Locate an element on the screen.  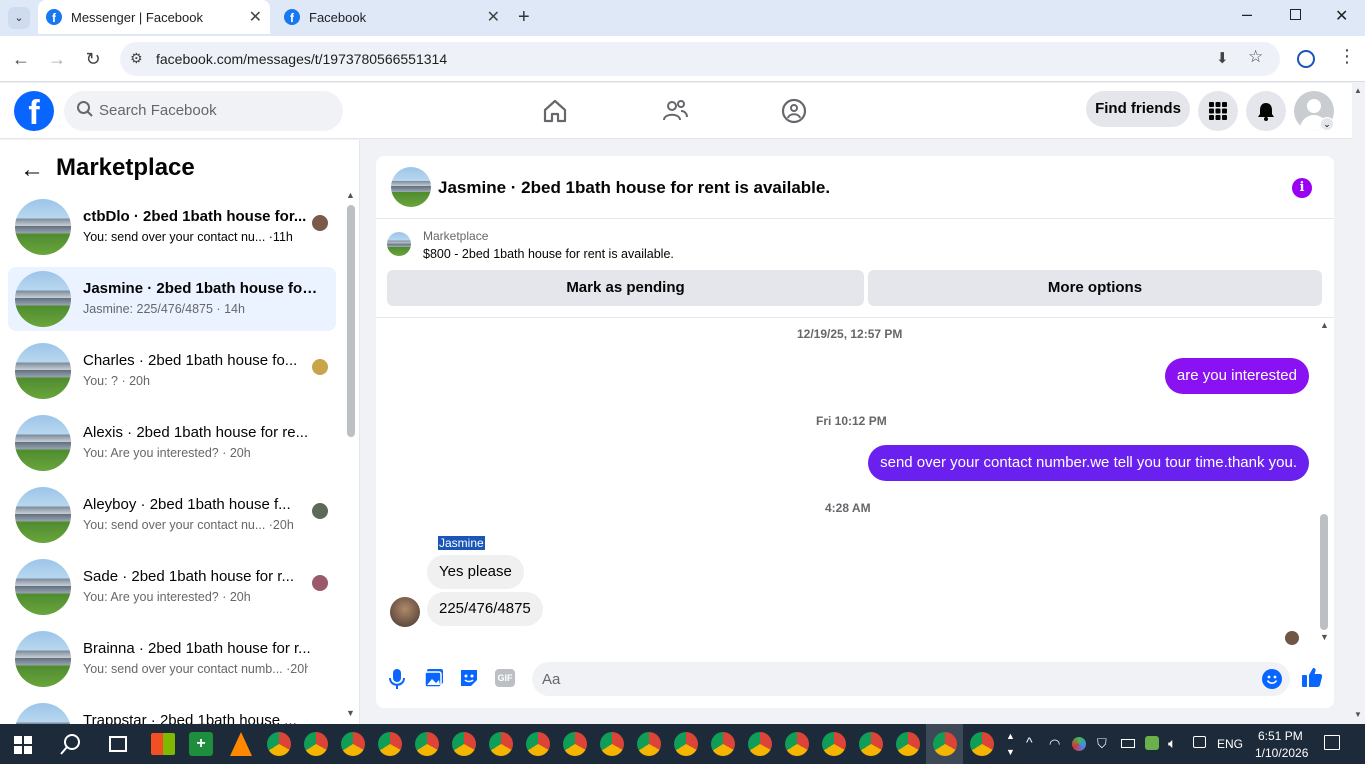
back-arrow-icon: ← is located at coordinates (32, 170).